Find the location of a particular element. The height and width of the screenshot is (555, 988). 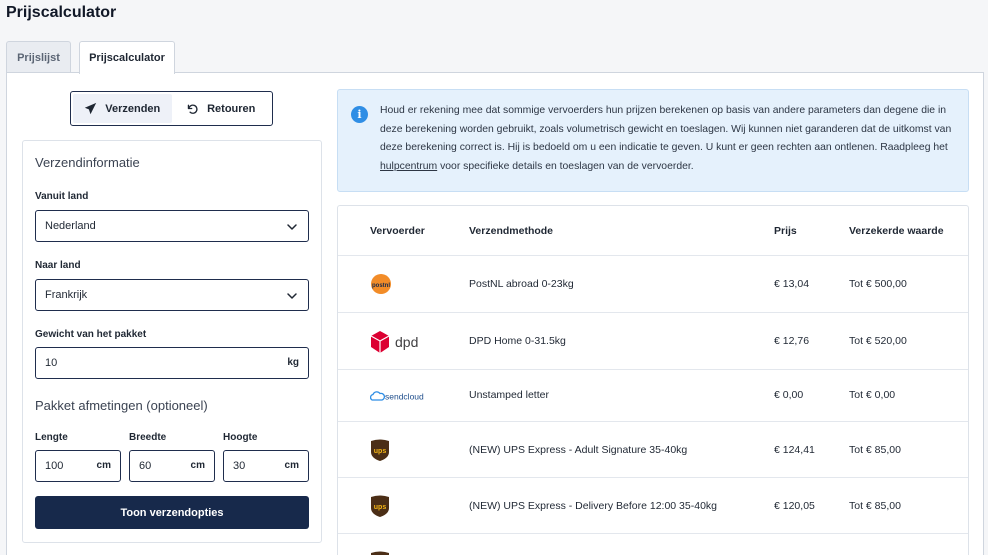

weight-value: 10 is located at coordinates (51, 363).